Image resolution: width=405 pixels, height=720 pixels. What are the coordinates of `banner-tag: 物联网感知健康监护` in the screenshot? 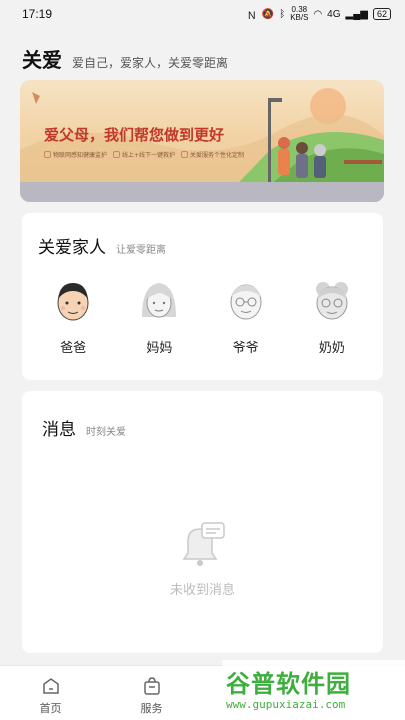 It's located at (75, 154).